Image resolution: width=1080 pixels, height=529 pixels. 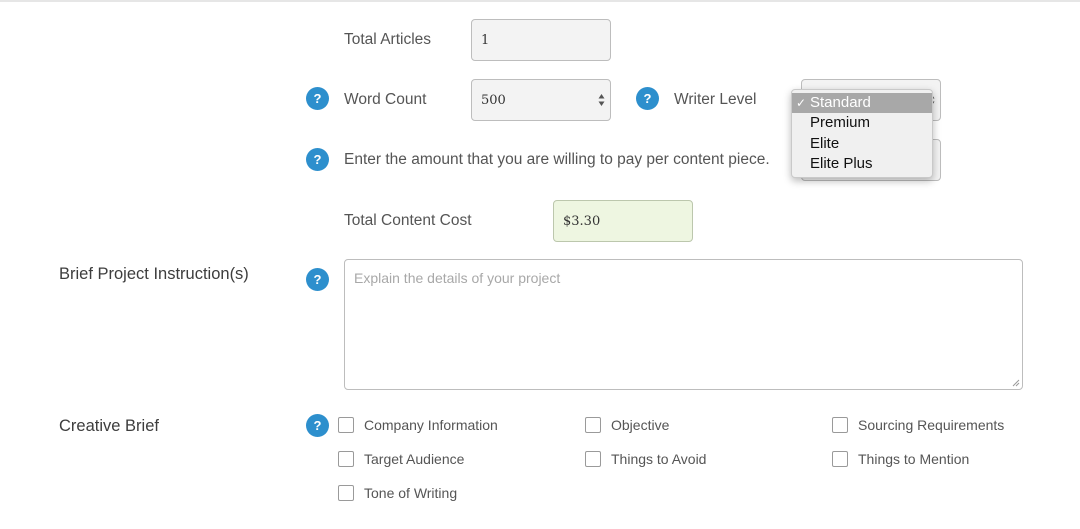 I want to click on total-cost-label: Total Content Cost, so click(x=408, y=220).